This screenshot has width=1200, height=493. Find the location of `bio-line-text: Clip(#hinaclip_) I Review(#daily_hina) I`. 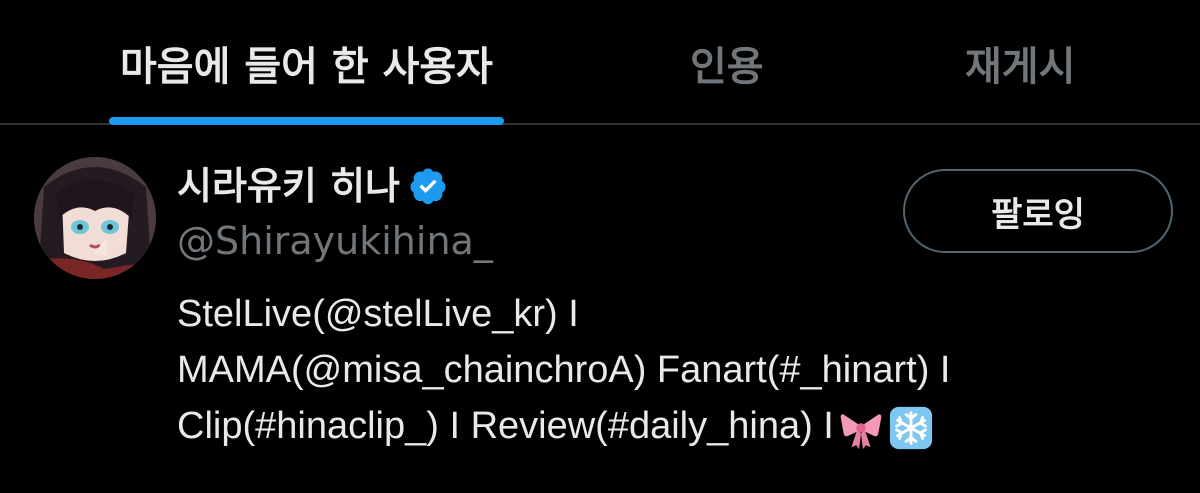

bio-line-text: Clip(#hinaclip_) I Review(#daily_hina) I is located at coordinates (505, 426).